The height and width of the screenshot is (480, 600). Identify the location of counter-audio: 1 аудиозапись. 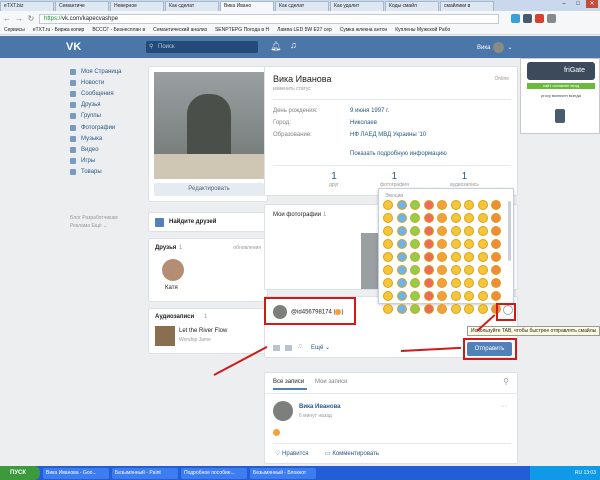
(464, 179).